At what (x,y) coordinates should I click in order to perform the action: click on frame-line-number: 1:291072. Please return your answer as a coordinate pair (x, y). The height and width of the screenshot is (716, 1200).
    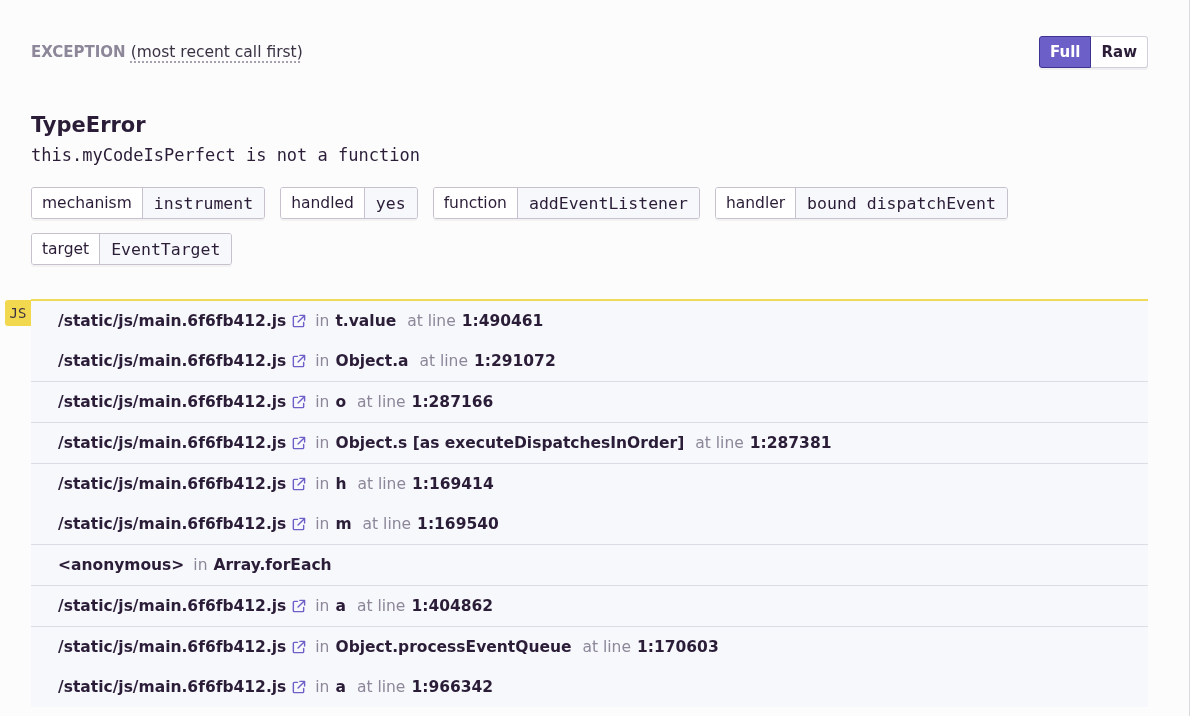
    Looking at the image, I should click on (515, 361).